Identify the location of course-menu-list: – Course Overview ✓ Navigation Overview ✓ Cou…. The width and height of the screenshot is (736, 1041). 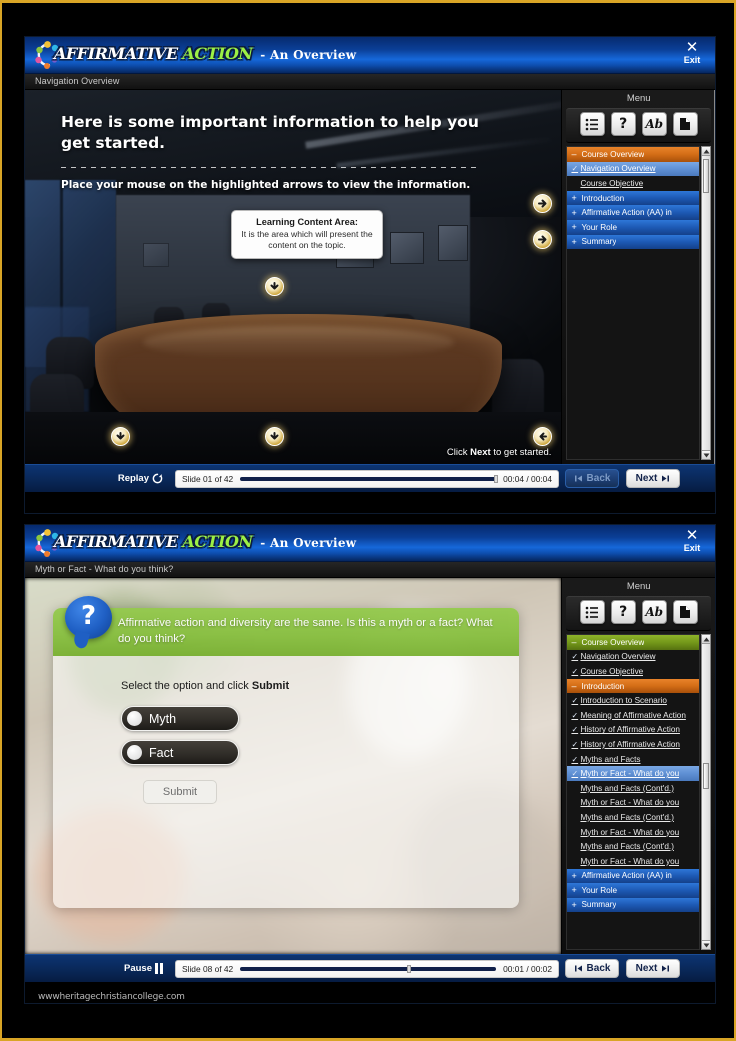
(633, 792).